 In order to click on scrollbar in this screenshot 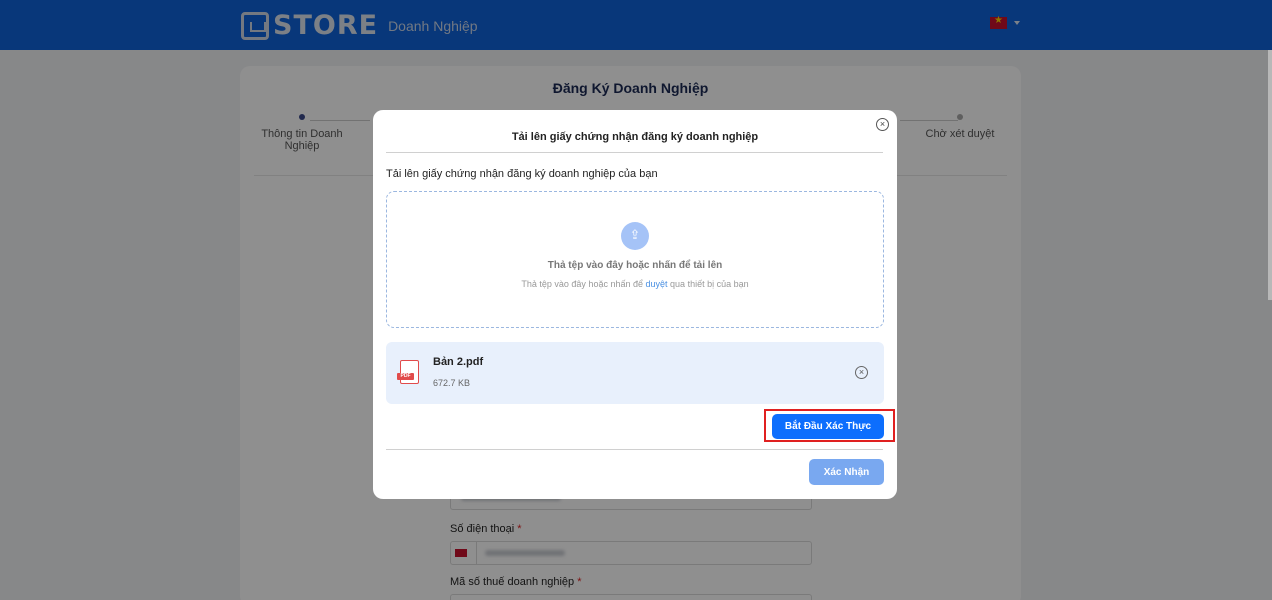, I will do `click(1270, 175)`.